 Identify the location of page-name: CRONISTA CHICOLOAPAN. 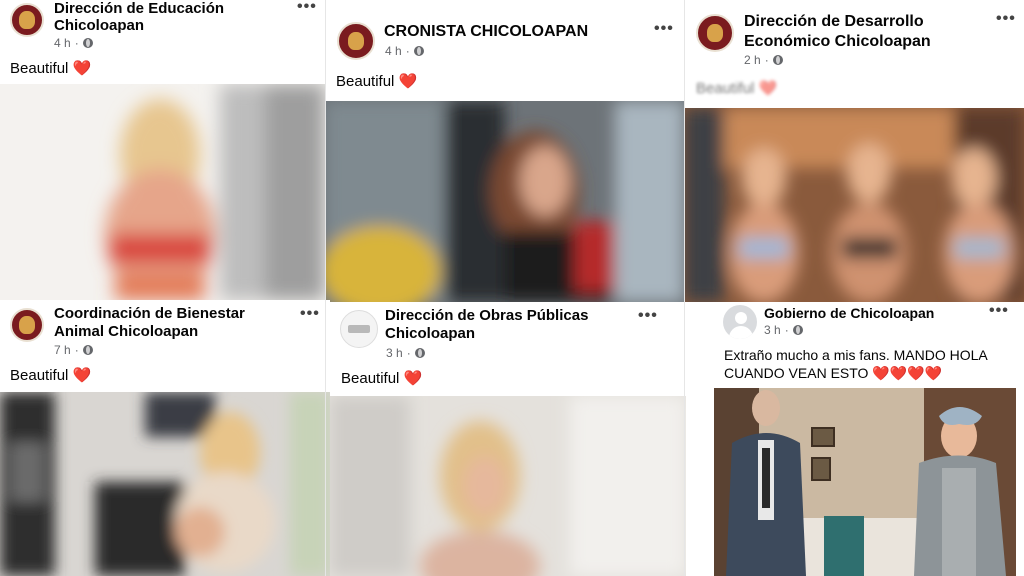
(486, 31).